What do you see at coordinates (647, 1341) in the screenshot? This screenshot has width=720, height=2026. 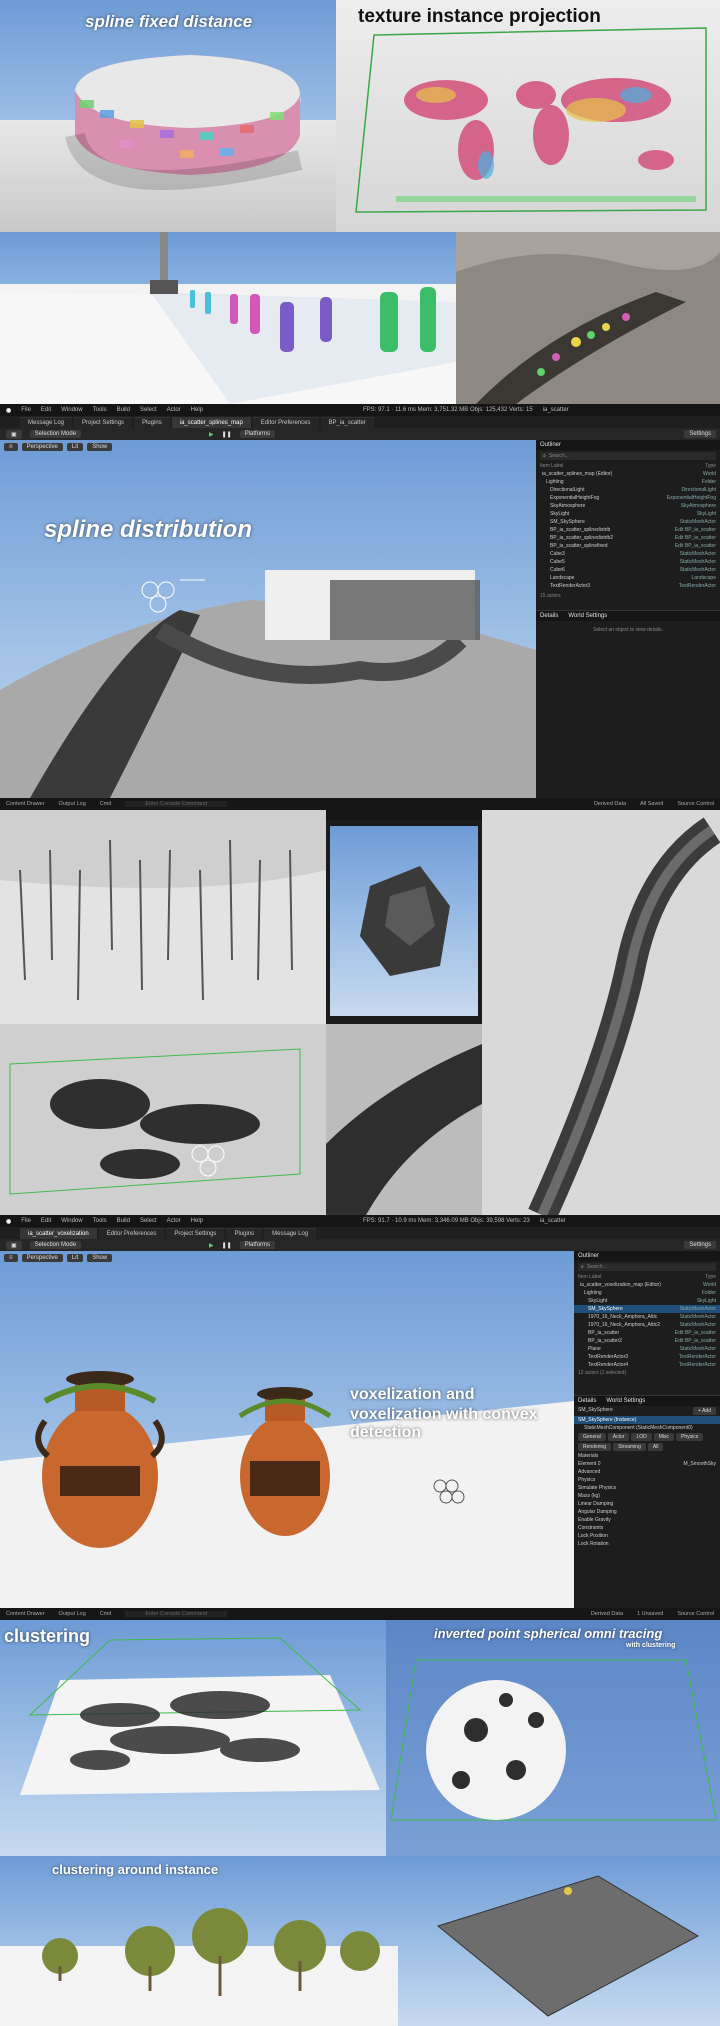 I see `outliner-row: BP_ia_scatter2 Edit BP_ia_scatter` at bounding box center [647, 1341].